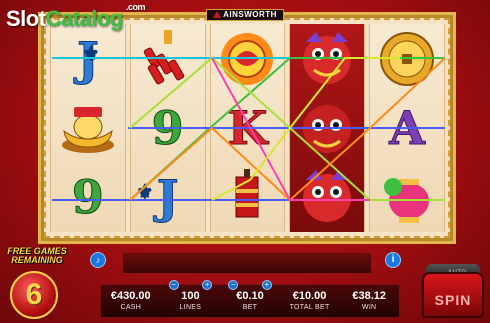 The width and height of the screenshot is (490, 323). I want to click on info-button: i, so click(393, 260).